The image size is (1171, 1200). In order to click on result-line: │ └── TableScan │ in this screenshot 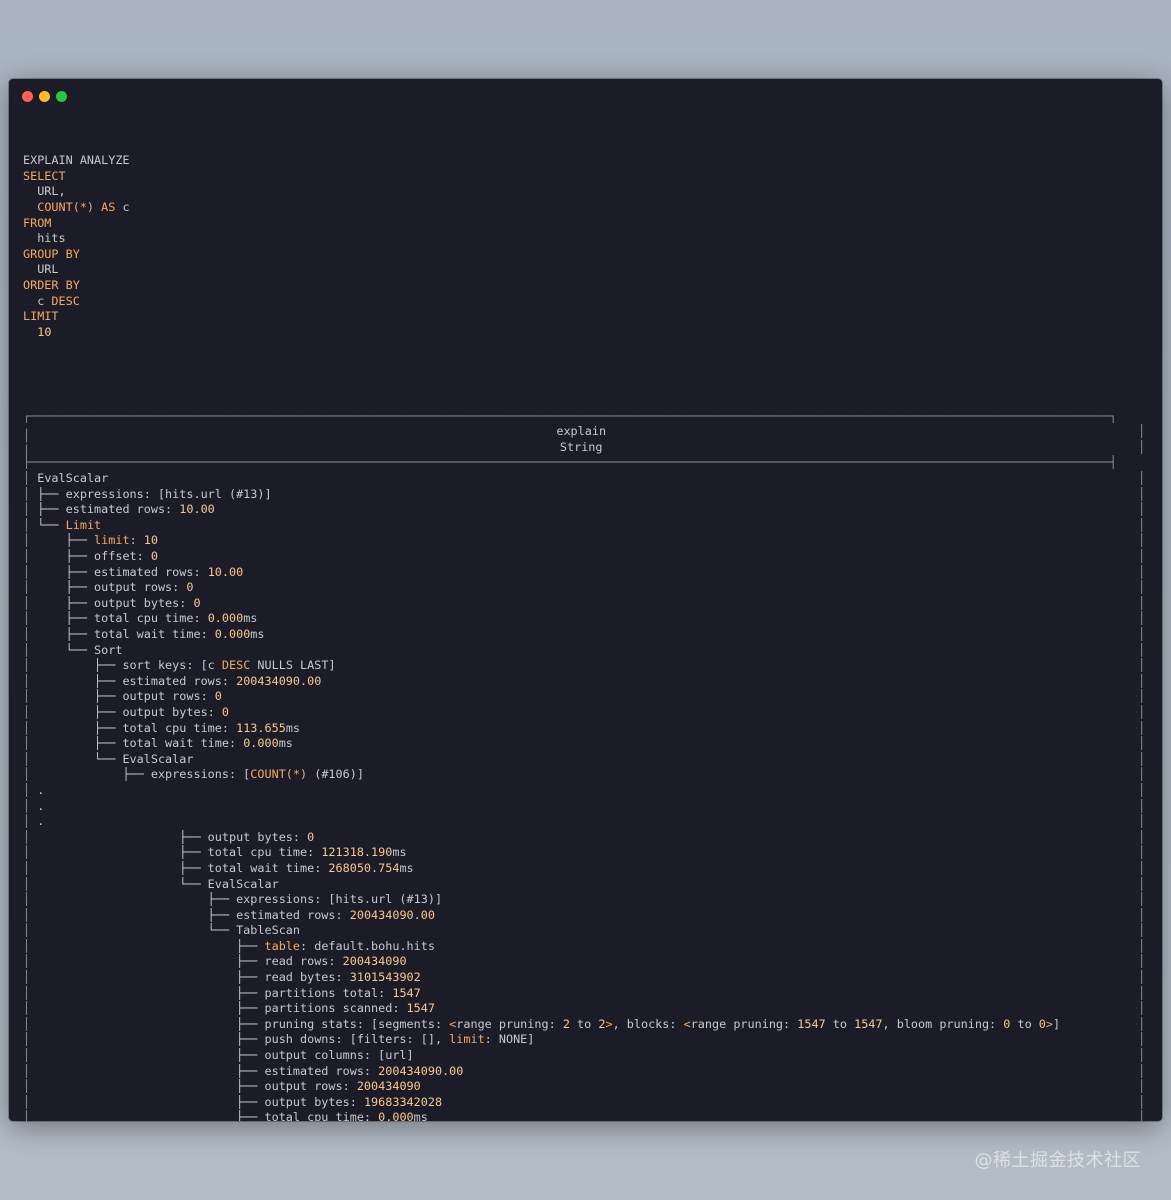, I will do `click(584, 931)`.